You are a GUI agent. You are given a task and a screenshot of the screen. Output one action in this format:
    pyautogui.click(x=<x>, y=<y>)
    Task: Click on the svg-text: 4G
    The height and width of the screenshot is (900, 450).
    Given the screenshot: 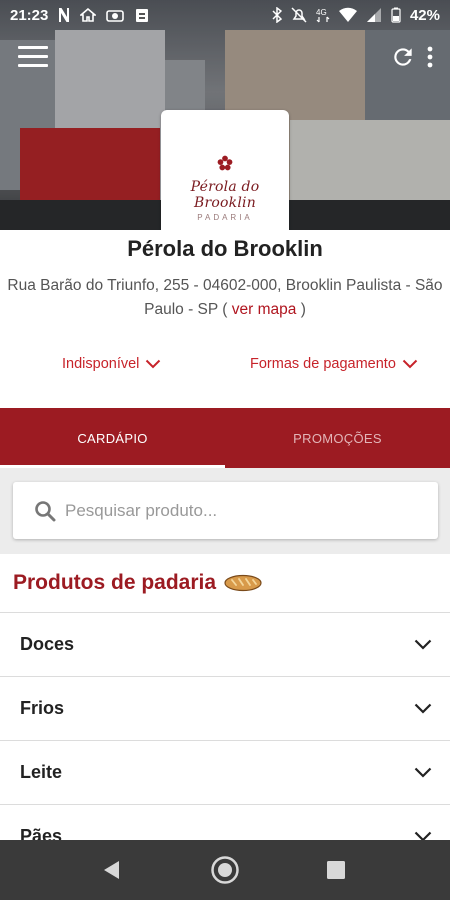 What is the action you would take?
    pyautogui.click(x=321, y=12)
    